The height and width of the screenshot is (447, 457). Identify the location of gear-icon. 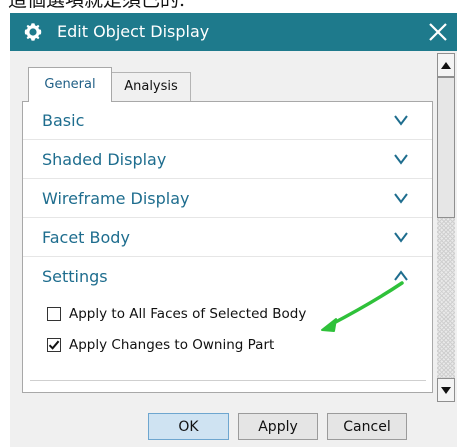
(33, 32).